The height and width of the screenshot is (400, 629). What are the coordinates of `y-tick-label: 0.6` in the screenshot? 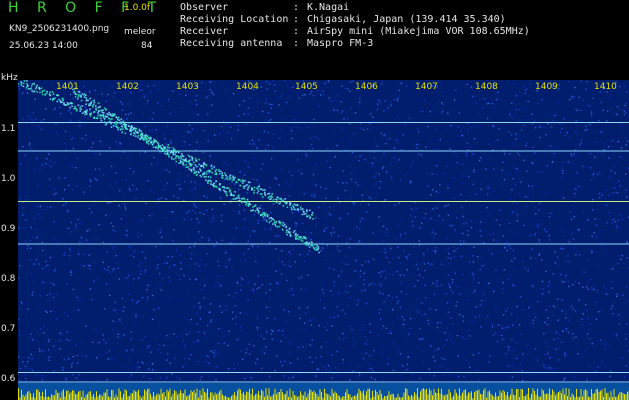 It's located at (8, 379).